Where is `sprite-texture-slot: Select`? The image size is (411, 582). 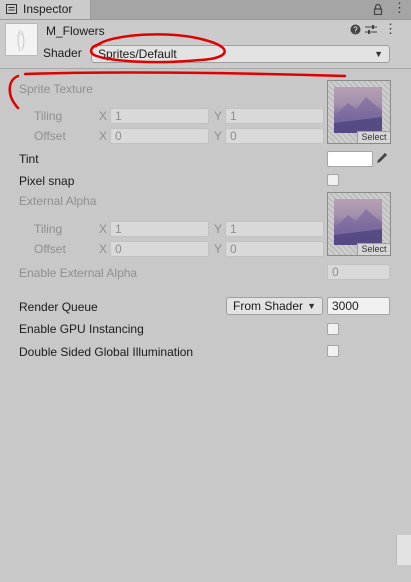 sprite-texture-slot: Select is located at coordinates (359, 112).